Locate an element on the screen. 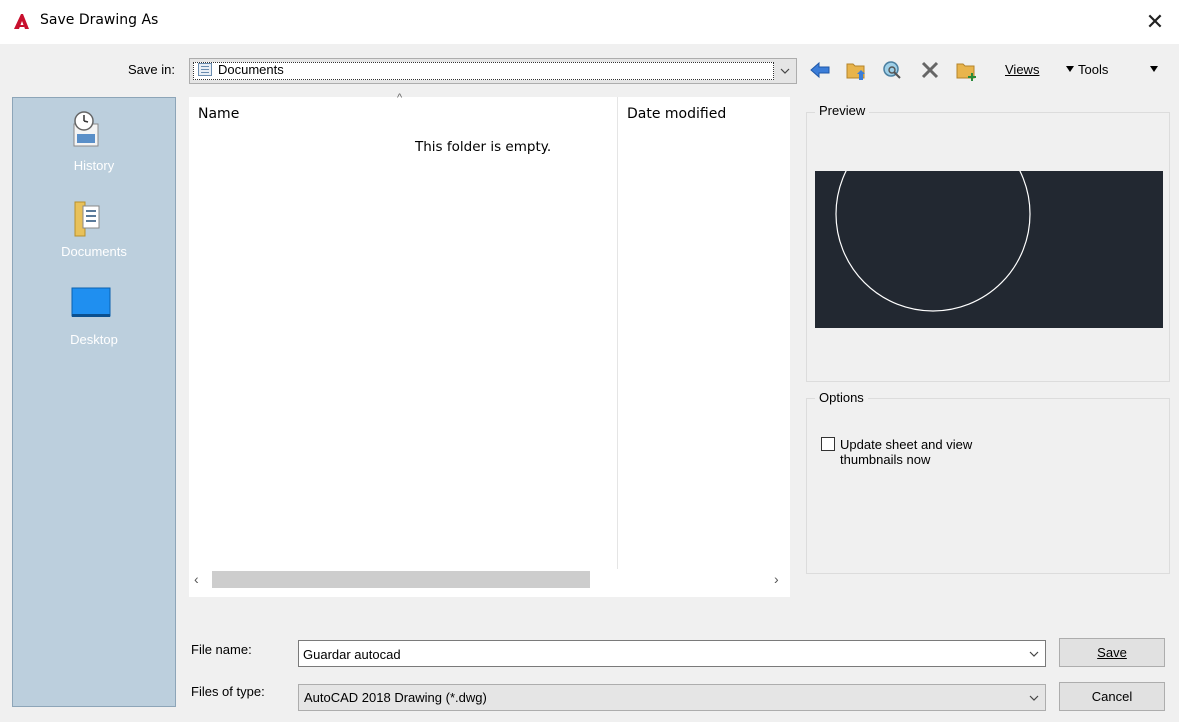 This screenshot has height=722, width=1179. title-bar is located at coordinates (589, 22).